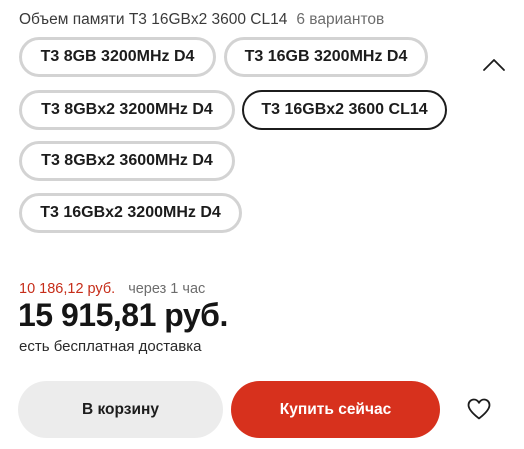 The height and width of the screenshot is (449, 524). Describe the element at coordinates (153, 19) in the screenshot. I see `variant-label: Объем памяти T3 16GBx2 3600 CL14` at that location.